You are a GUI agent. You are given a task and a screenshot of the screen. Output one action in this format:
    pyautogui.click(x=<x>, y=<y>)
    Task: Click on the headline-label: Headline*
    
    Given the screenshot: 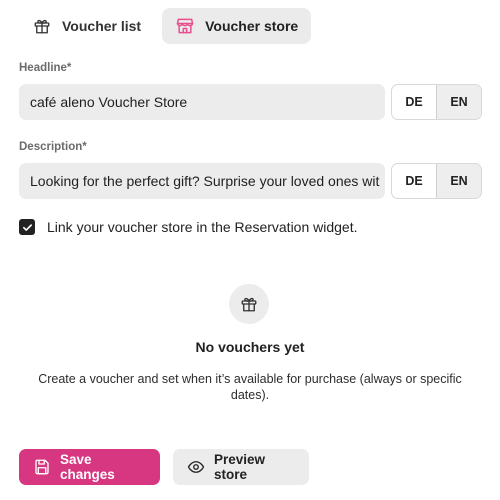 What is the action you would take?
    pyautogui.click(x=45, y=68)
    